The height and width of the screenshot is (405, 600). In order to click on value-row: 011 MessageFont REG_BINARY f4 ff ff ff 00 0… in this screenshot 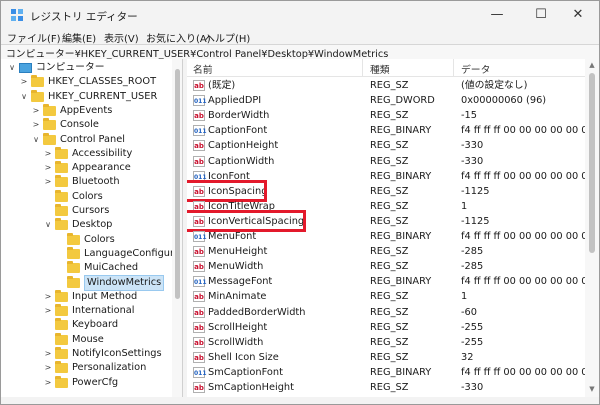, I will do `click(386, 281)`.